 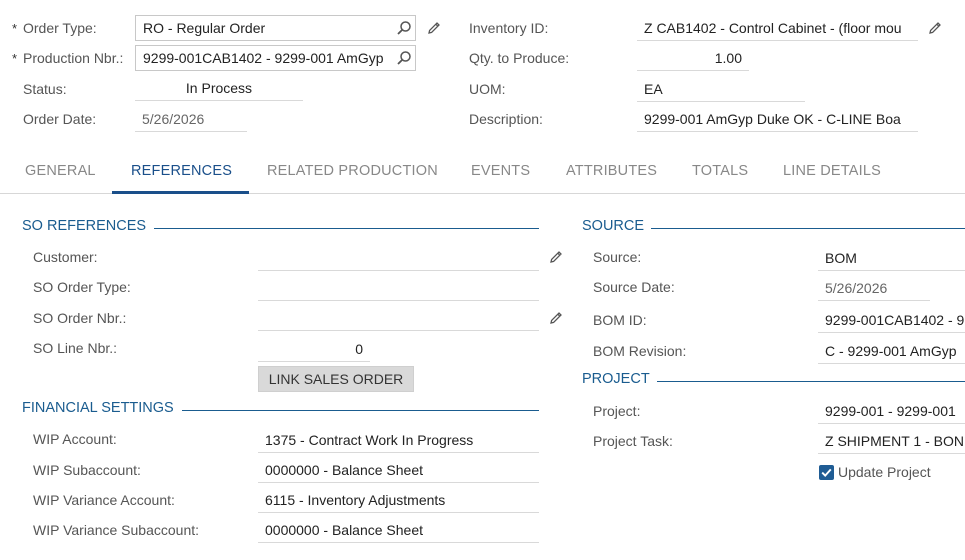 What do you see at coordinates (54, 28) in the screenshot?
I see `order-type-label: Order Type:` at bounding box center [54, 28].